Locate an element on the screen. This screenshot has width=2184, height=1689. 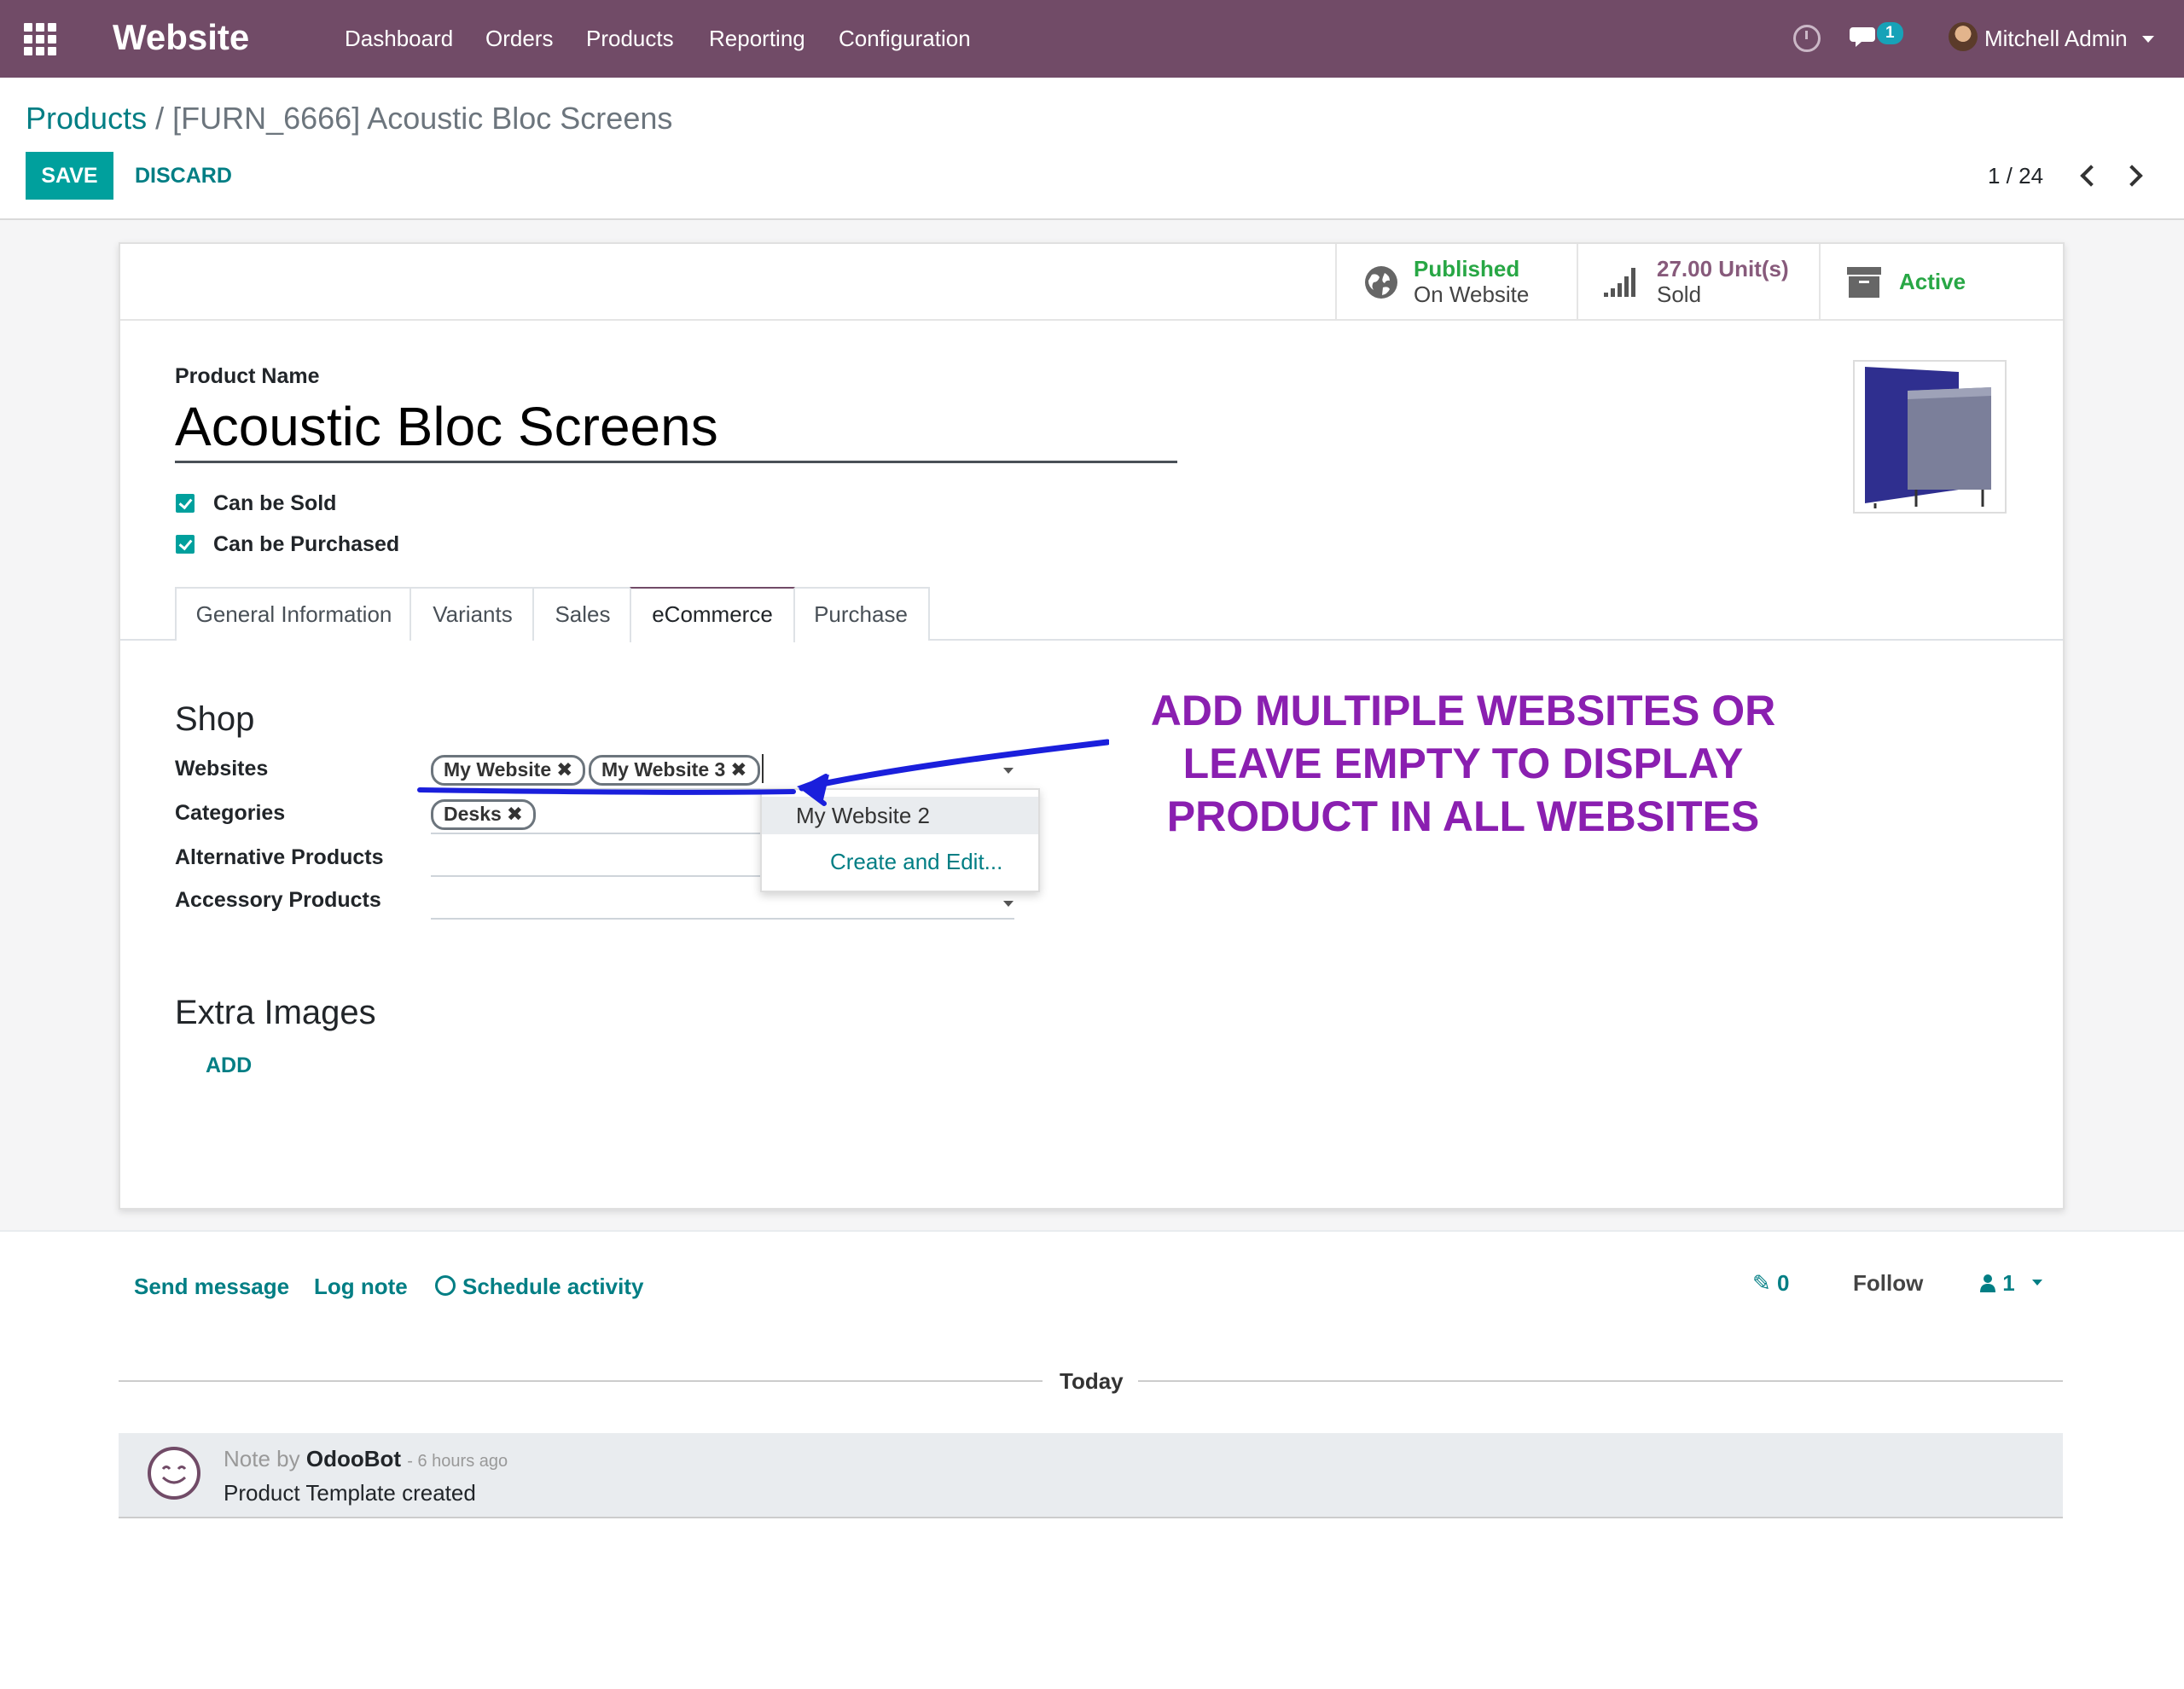
websites-label: Websites is located at coordinates (222, 769).